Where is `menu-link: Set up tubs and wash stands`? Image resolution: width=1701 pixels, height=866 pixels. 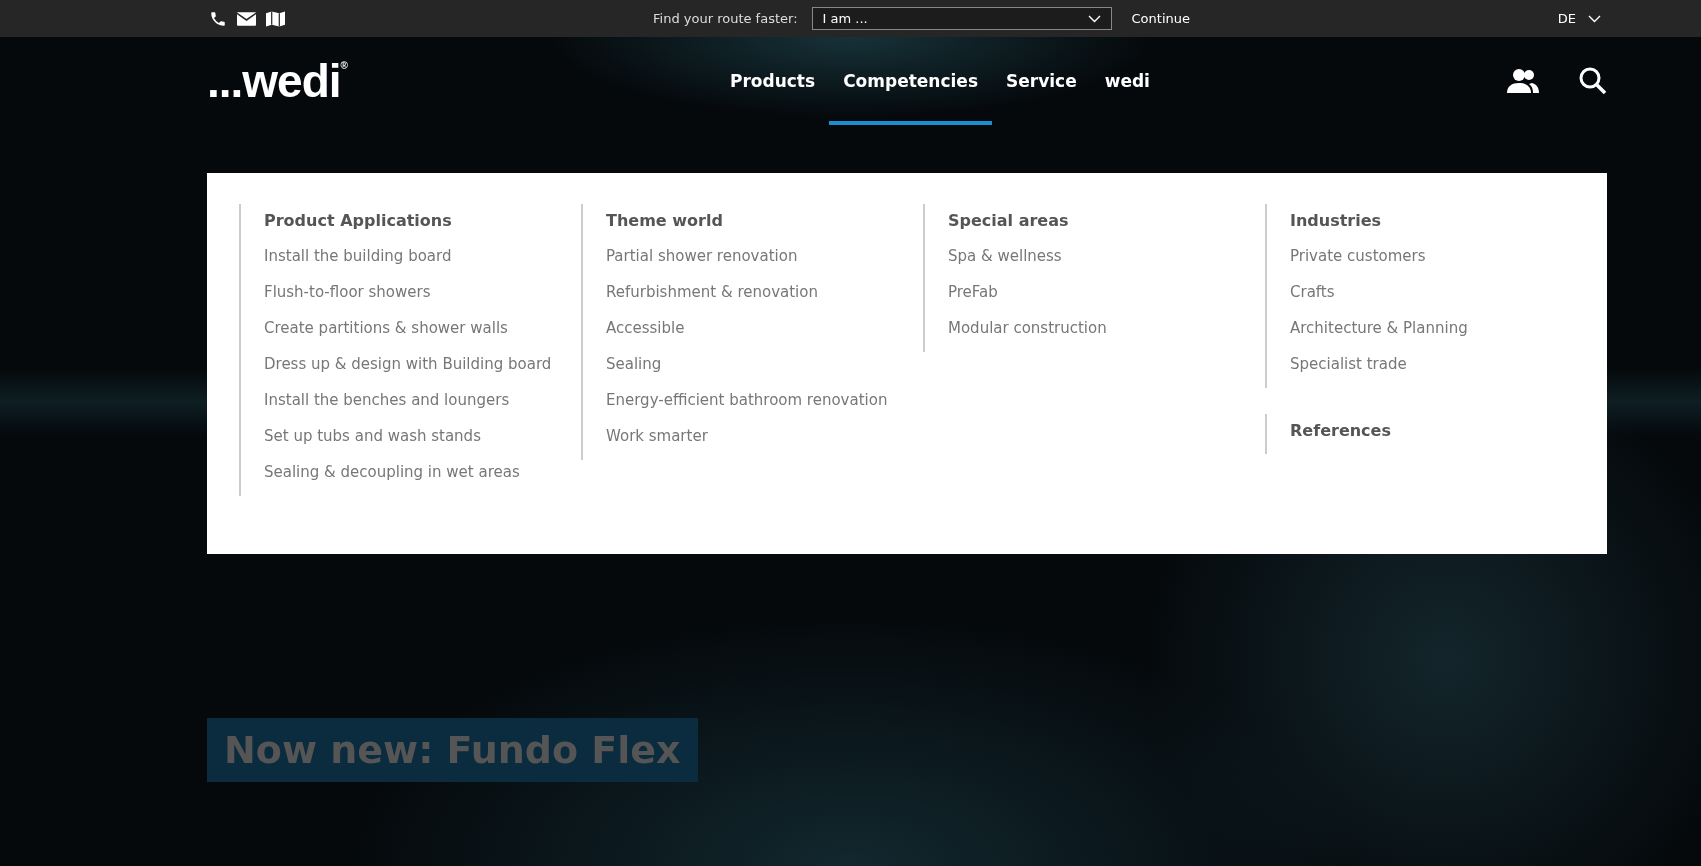
menu-link: Set up tubs and wash stands is located at coordinates (422, 436).